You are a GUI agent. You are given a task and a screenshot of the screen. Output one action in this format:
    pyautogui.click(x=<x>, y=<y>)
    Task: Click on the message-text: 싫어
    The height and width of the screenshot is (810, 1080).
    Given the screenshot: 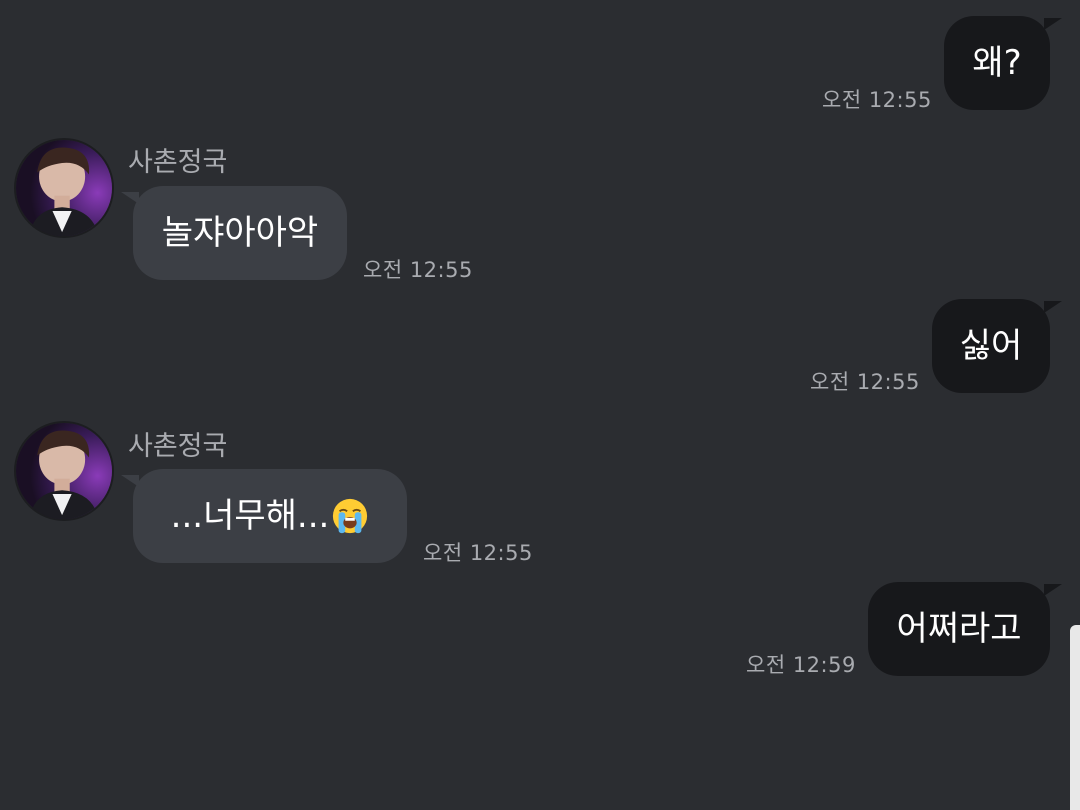 What is the action you would take?
    pyautogui.click(x=991, y=346)
    